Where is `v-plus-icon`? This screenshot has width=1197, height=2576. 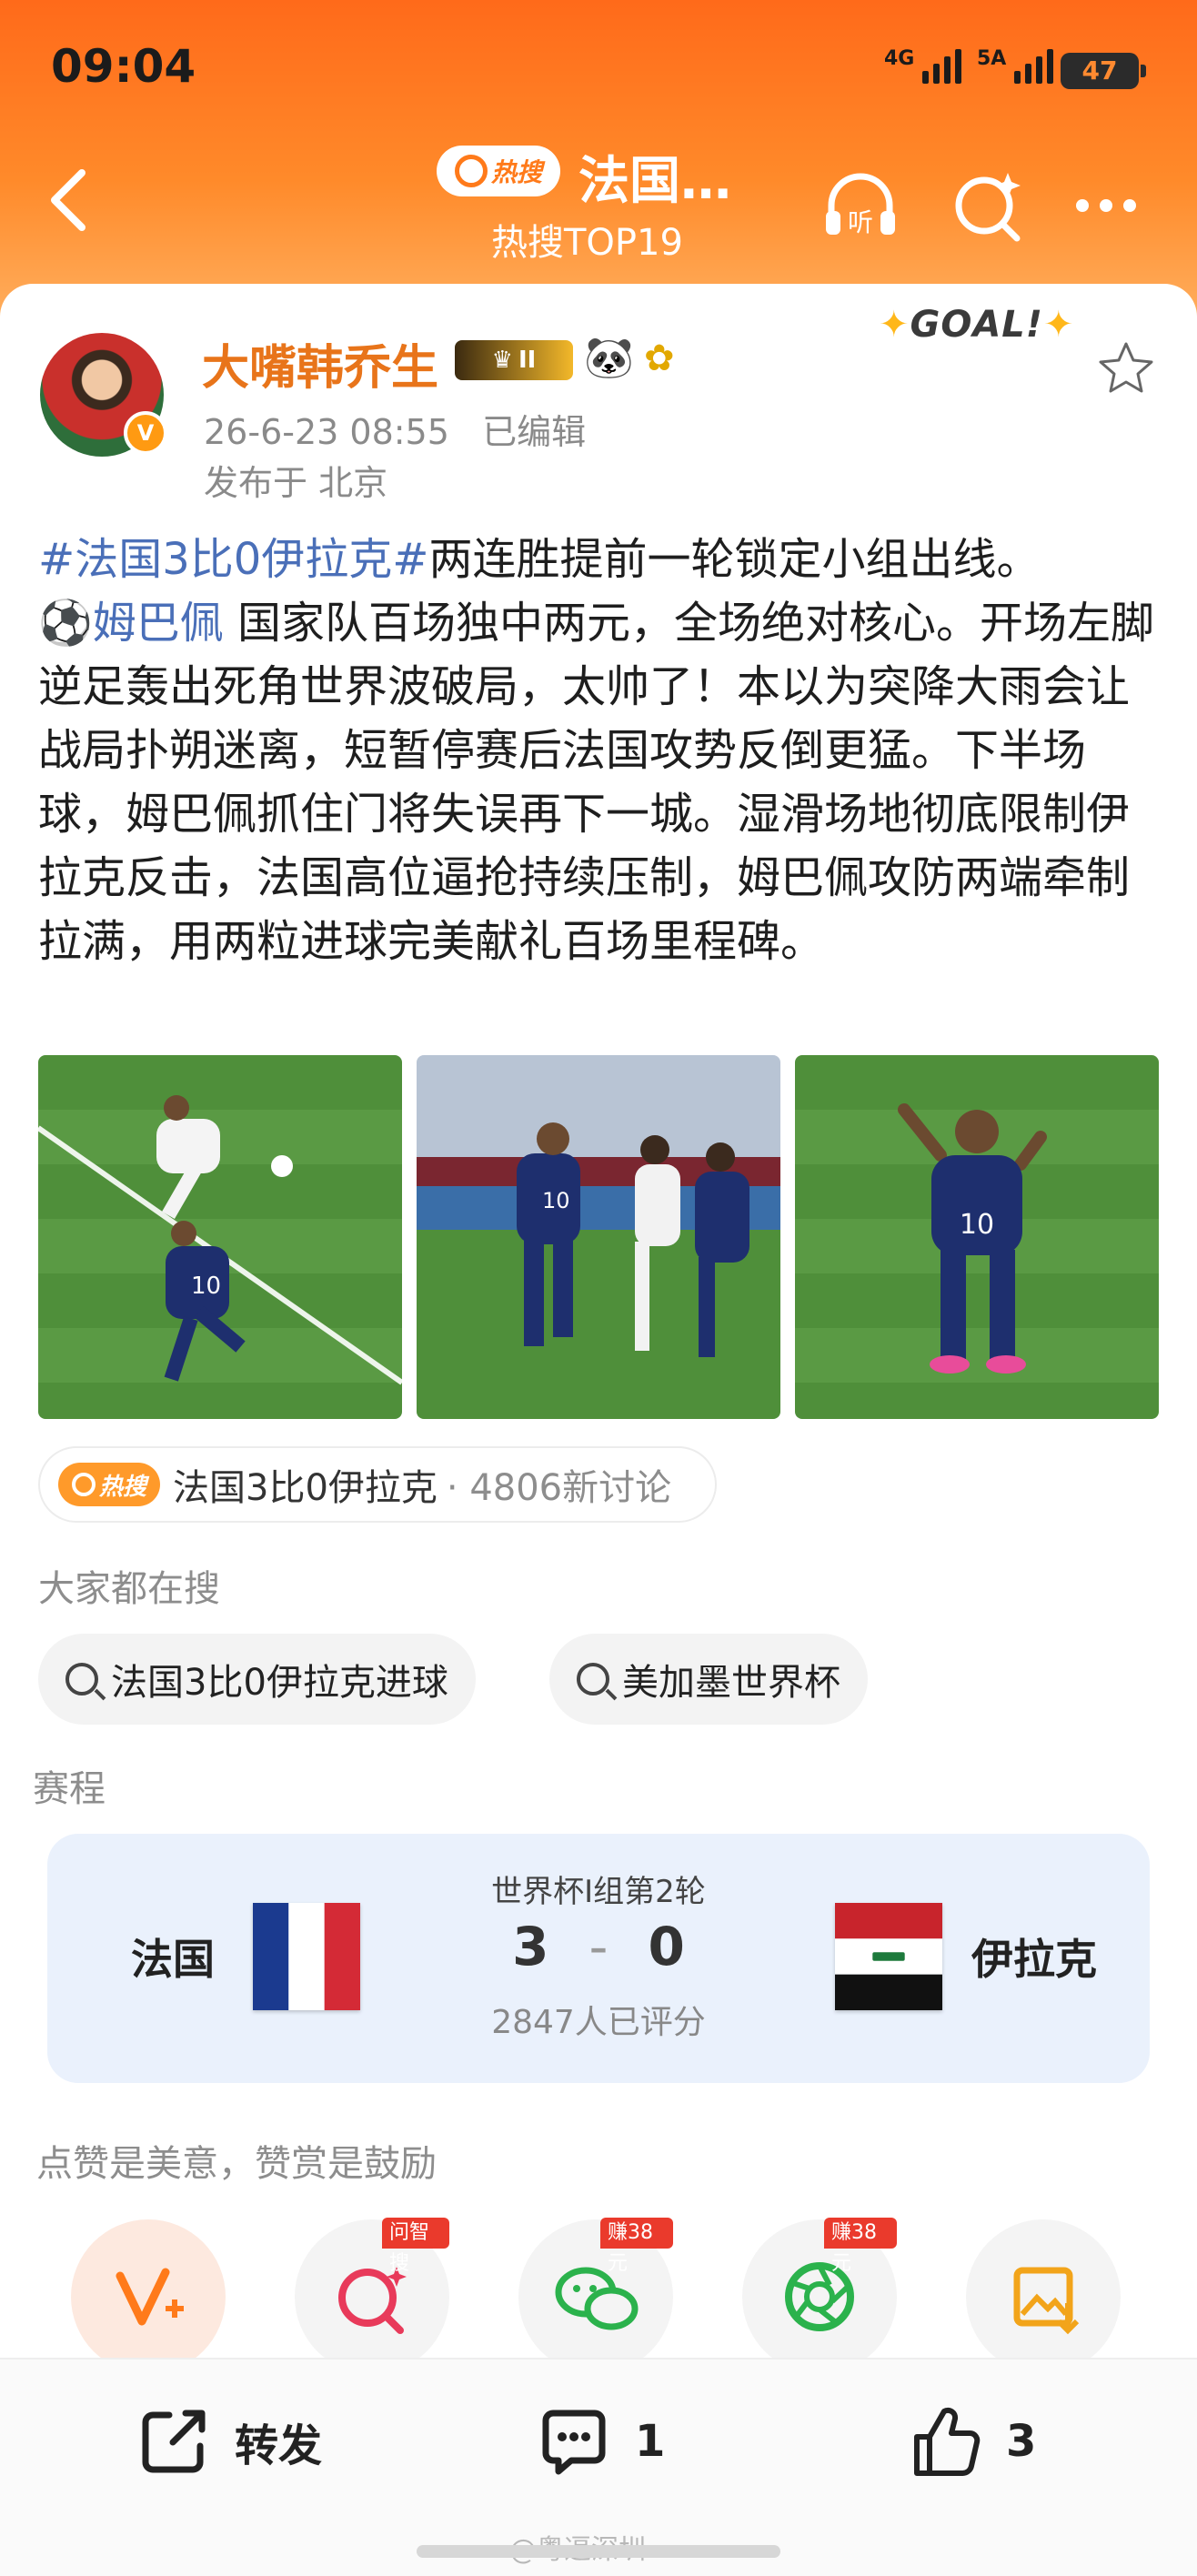 v-plus-icon is located at coordinates (150, 2297).